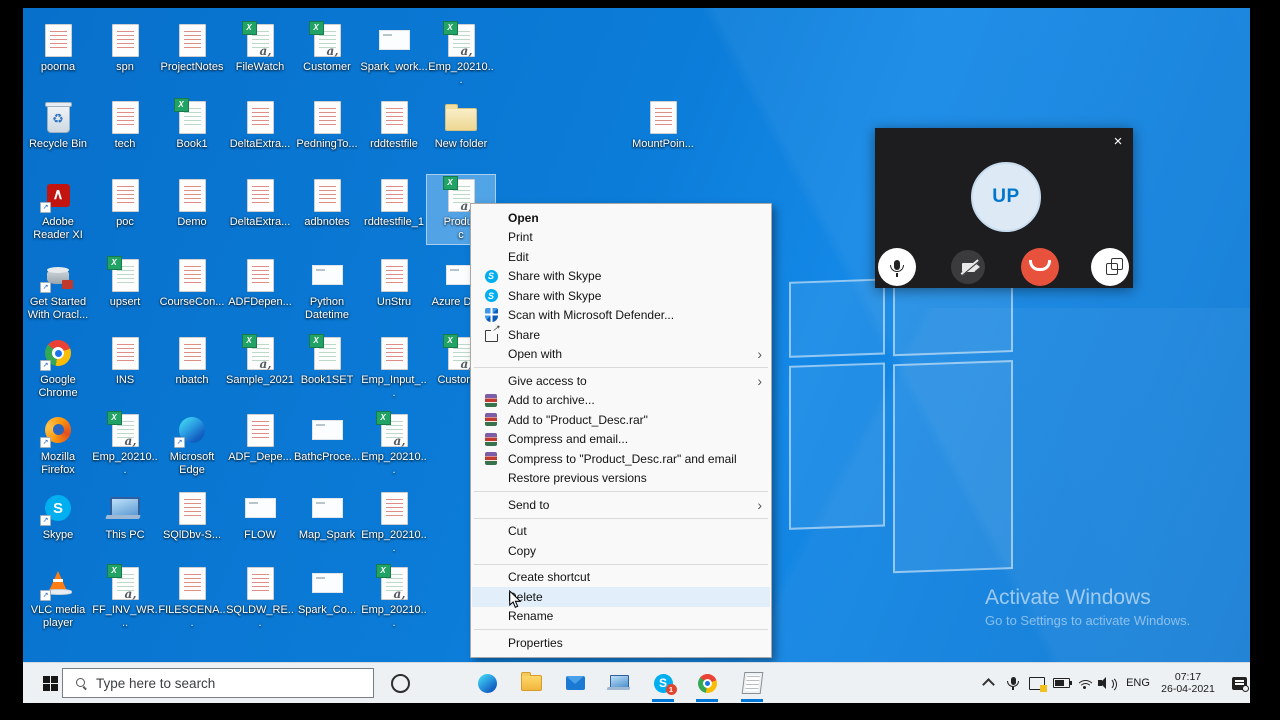  What do you see at coordinates (752, 683) in the screenshot?
I see `notepad-taskbar-button` at bounding box center [752, 683].